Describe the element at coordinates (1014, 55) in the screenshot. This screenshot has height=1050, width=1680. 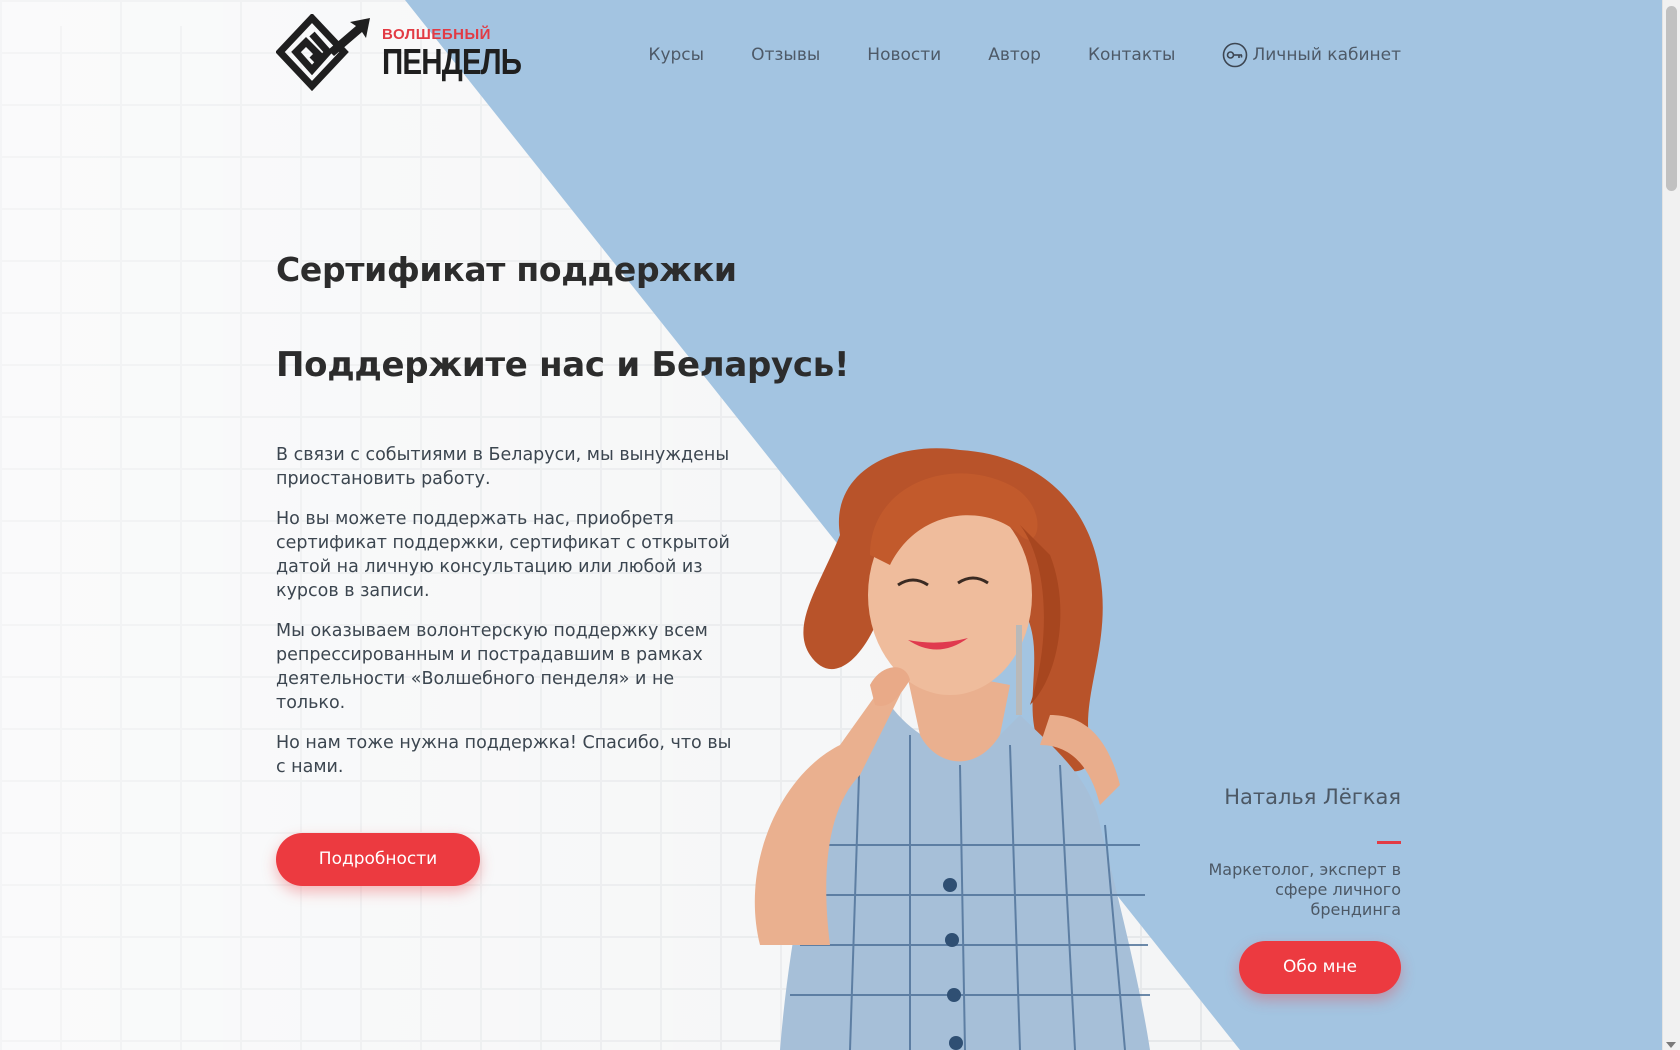
I see `nav-item-author: Автор` at that location.